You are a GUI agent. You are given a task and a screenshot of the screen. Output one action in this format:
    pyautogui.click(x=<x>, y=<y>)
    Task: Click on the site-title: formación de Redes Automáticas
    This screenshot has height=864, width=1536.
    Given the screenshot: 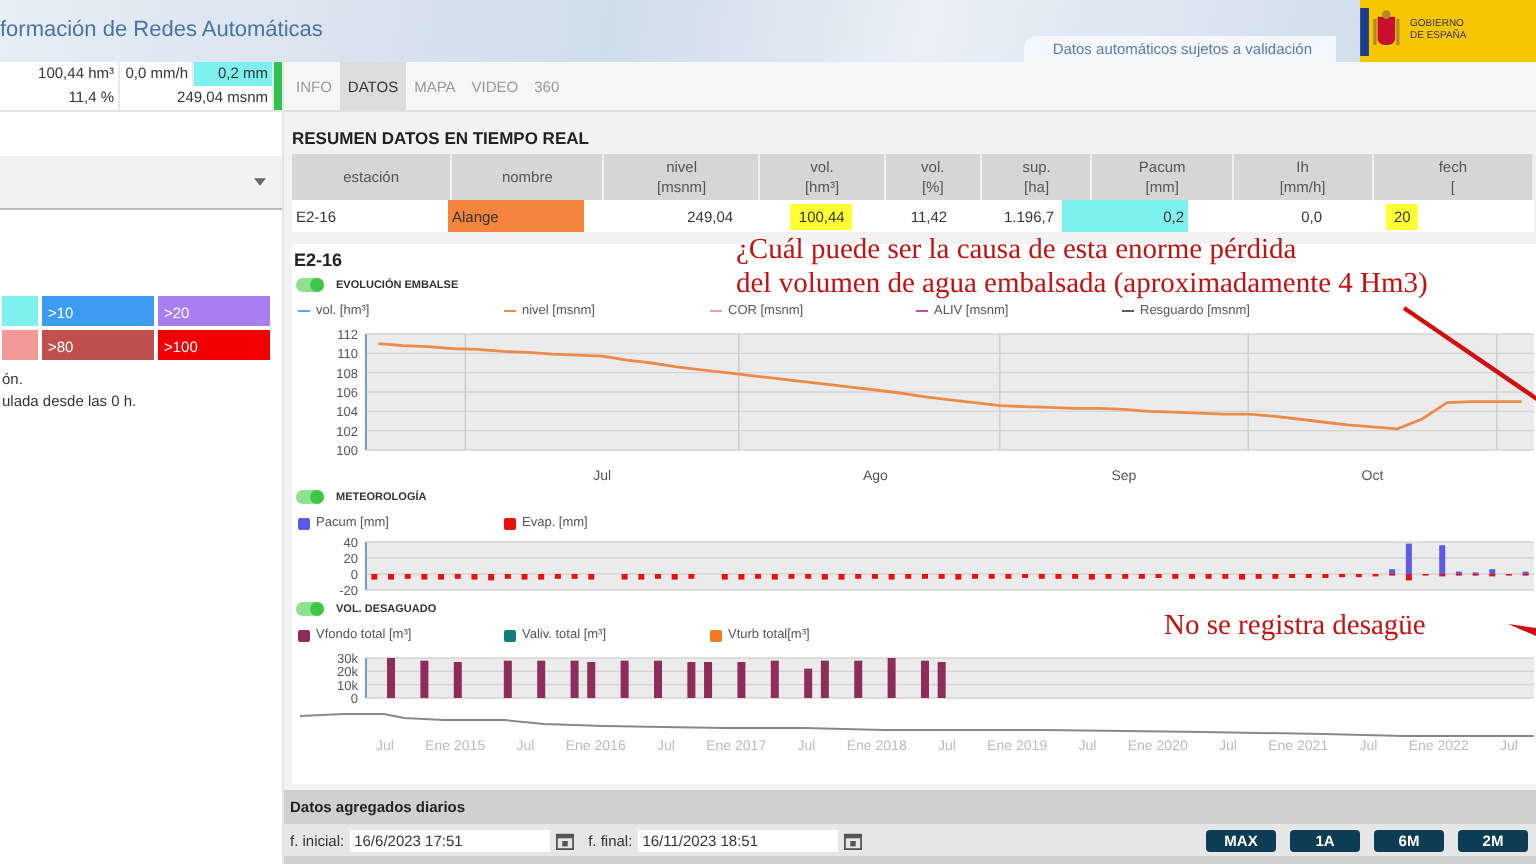 What is the action you would take?
    pyautogui.click(x=161, y=30)
    